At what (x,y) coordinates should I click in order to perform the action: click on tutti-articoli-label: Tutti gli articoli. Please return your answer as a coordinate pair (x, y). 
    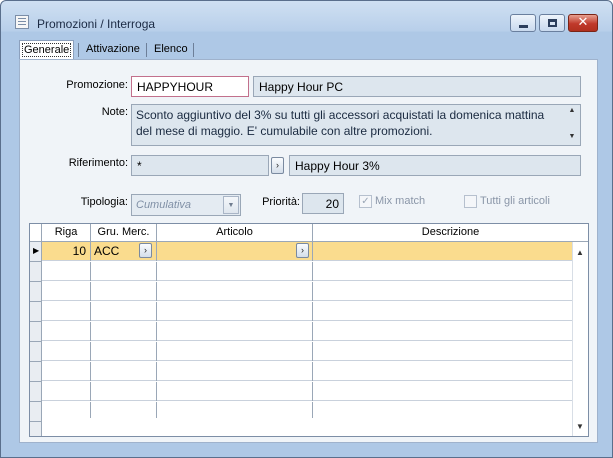
    Looking at the image, I should click on (515, 201).